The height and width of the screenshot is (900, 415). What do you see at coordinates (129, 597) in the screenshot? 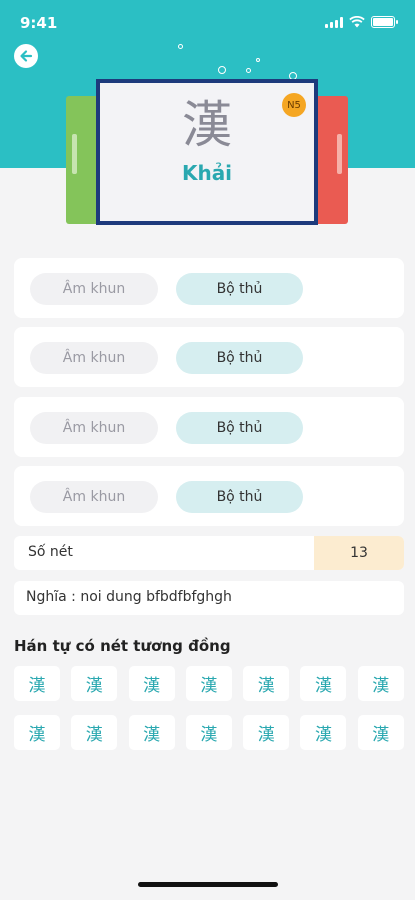
I see `meaning-text: Nghĩa : noi dung bfbdfbfghgh` at bounding box center [129, 597].